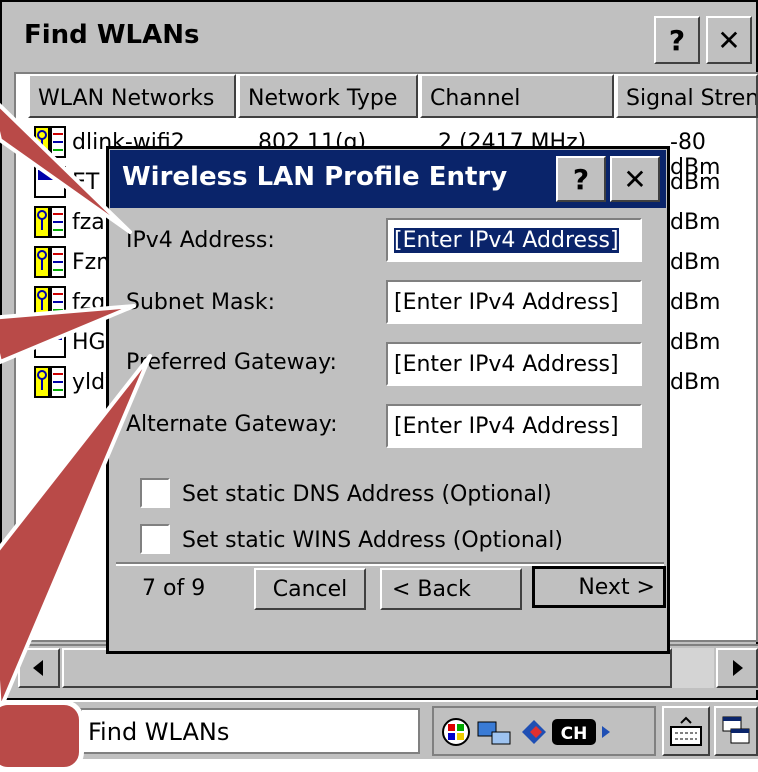  What do you see at coordinates (677, 40) in the screenshot?
I see `window-help-button: ?` at bounding box center [677, 40].